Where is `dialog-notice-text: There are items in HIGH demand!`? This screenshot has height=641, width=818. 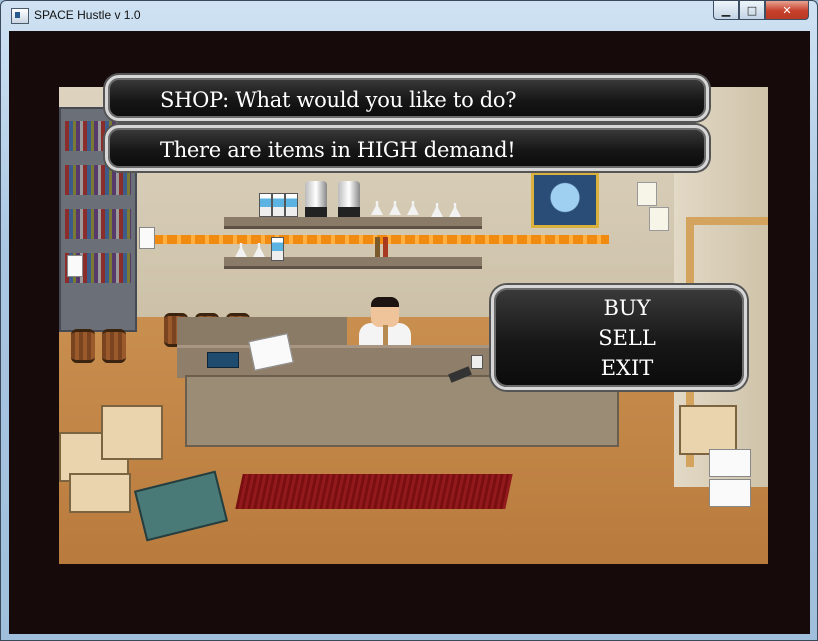
dialog-notice-text: There are items in HIGH demand! is located at coordinates (338, 150).